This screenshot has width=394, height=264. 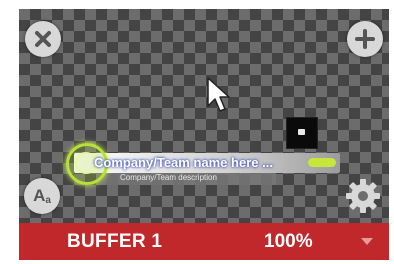 What do you see at coordinates (168, 177) in the screenshot?
I see `lower-third-description: Company/Team description` at bounding box center [168, 177].